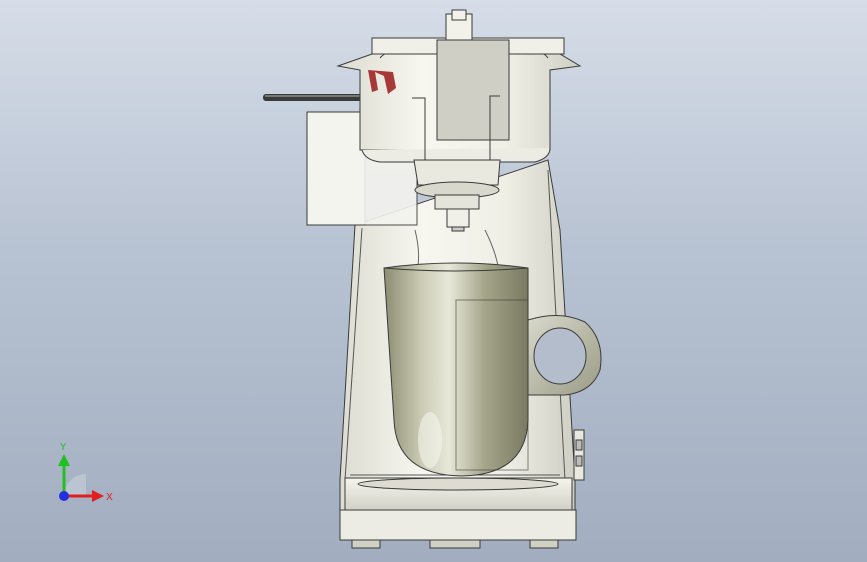 This screenshot has height=562, width=867. I want to click on base, so click(458, 529).